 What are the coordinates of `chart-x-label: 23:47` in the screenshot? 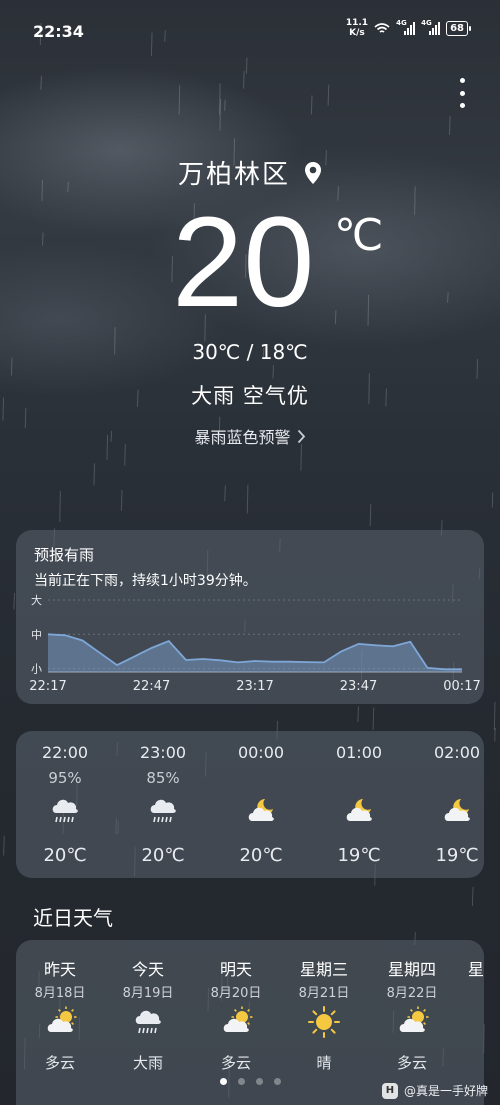 It's located at (358, 686).